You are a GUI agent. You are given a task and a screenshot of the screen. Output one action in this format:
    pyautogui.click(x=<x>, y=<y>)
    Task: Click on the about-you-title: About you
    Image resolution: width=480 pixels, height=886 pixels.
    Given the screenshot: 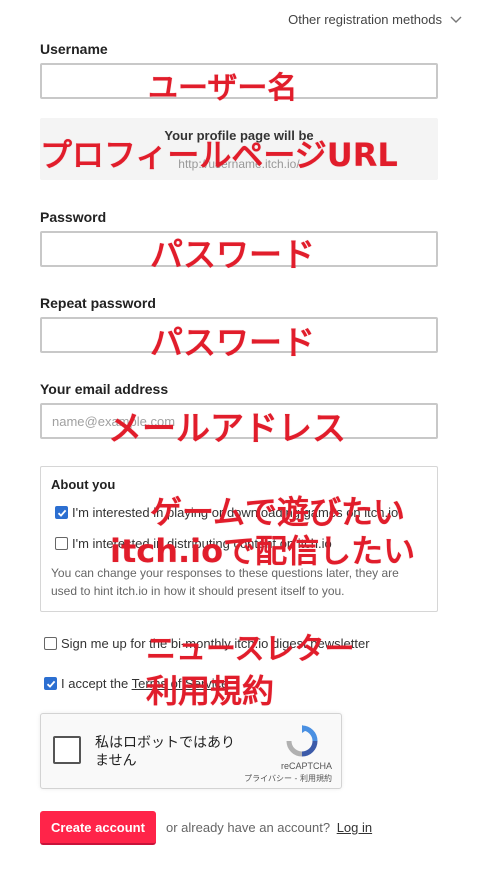 What is the action you would take?
    pyautogui.click(x=83, y=484)
    